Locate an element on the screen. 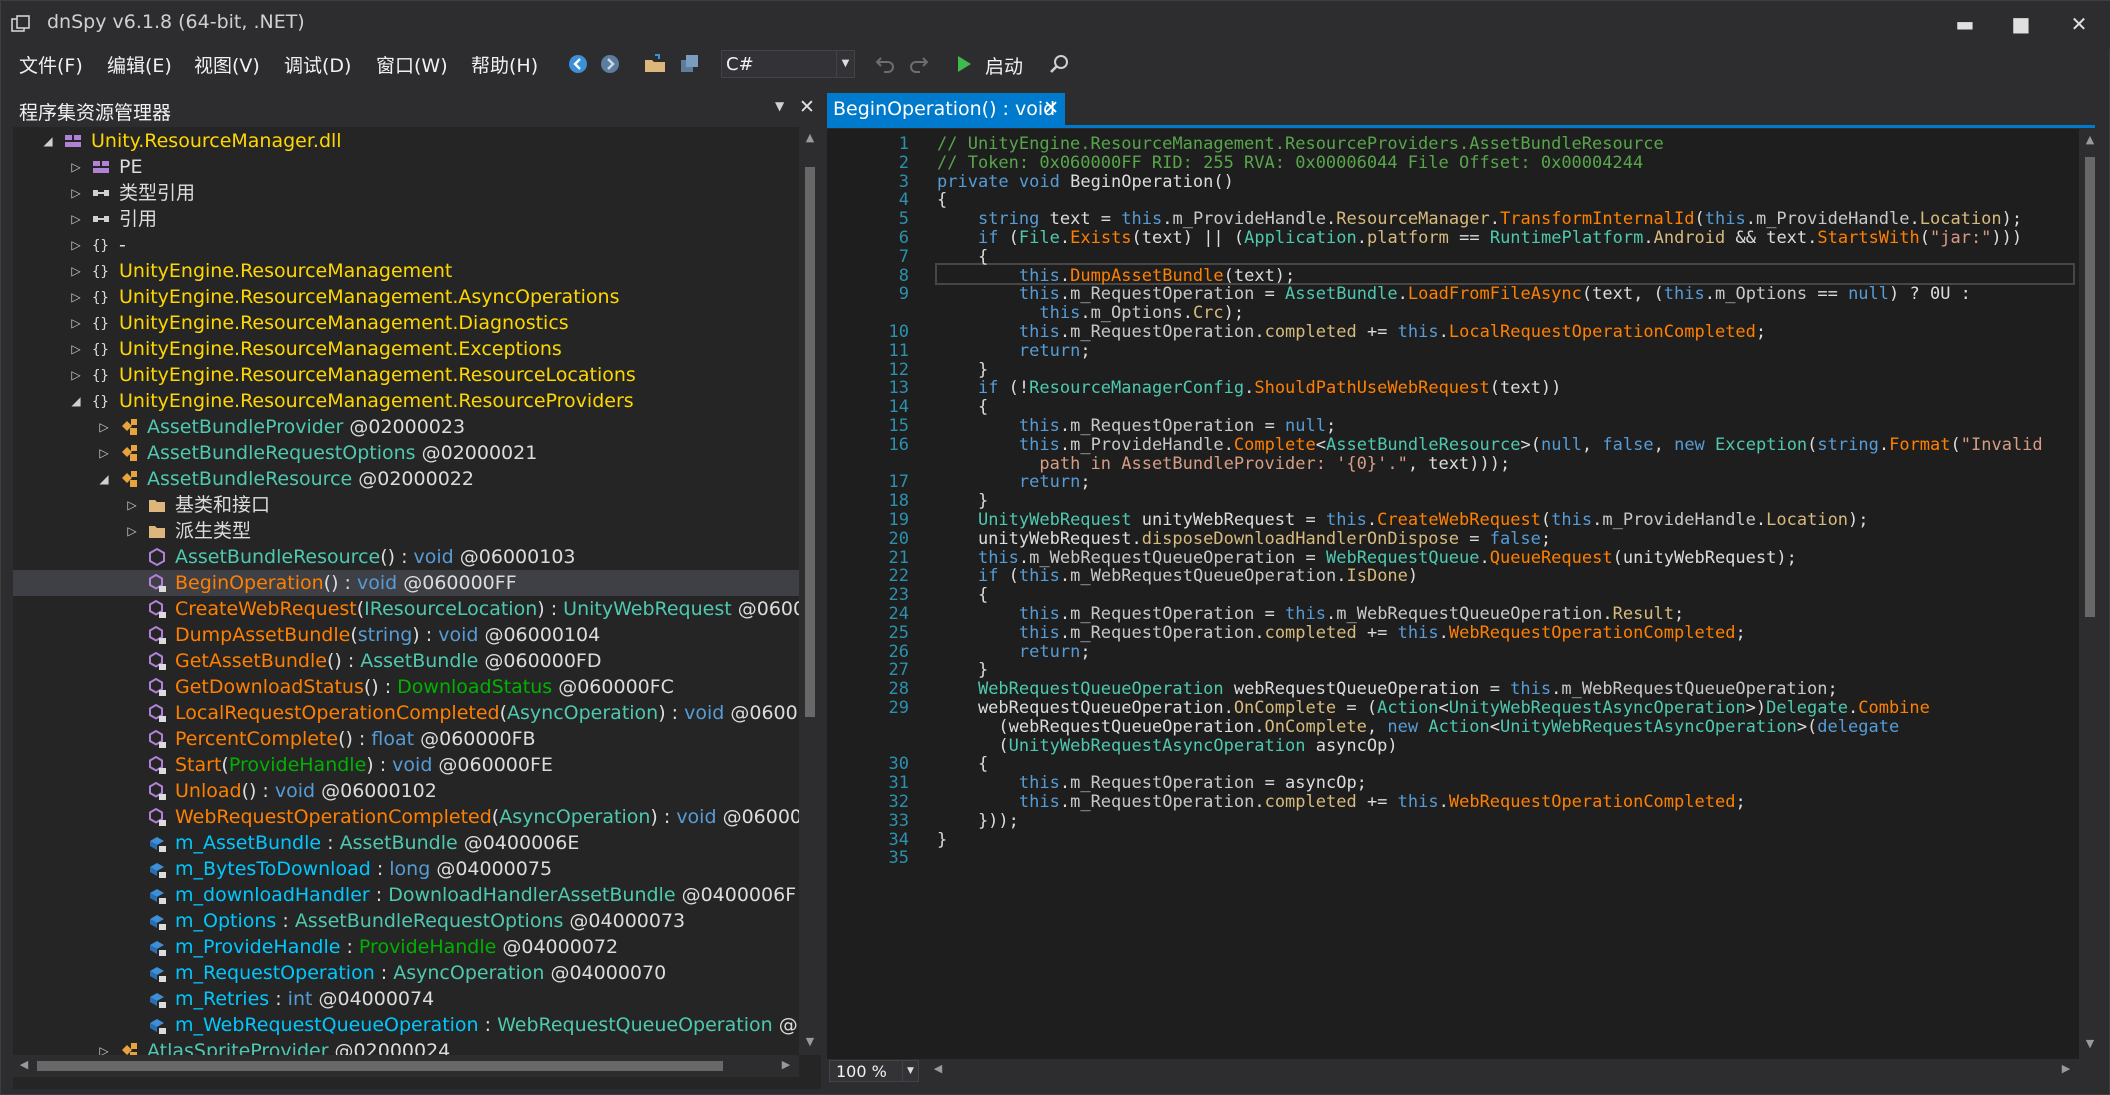 The width and height of the screenshot is (2110, 1095). tree-horizontal-scrollbar: ◀ ▶ is located at coordinates (406, 1066).